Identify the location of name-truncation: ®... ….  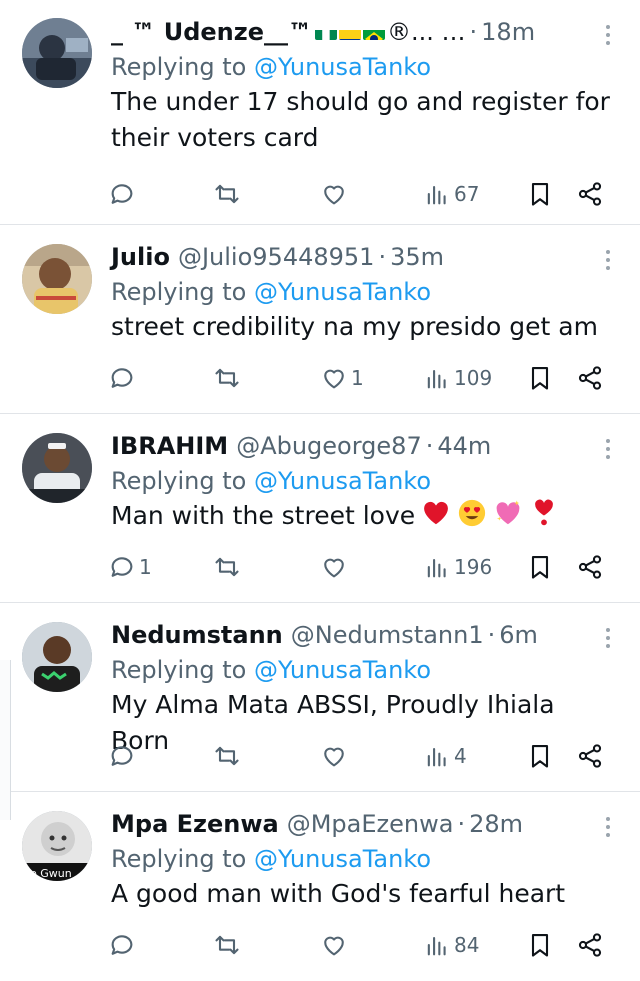
(426, 32).